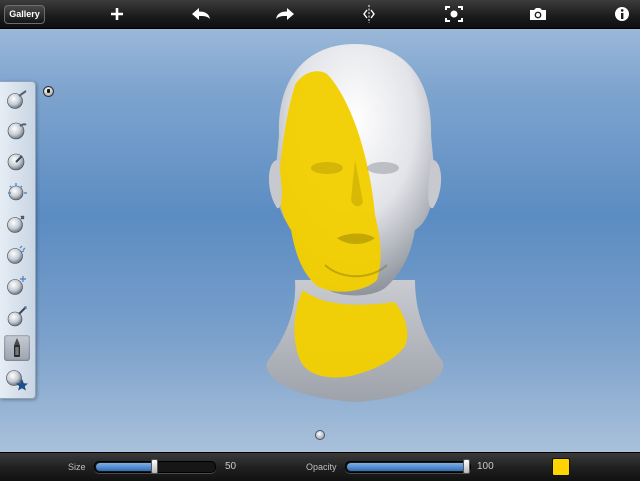 This screenshot has height=481, width=640. What do you see at coordinates (454, 14) in the screenshot?
I see `reset-view-icon` at bounding box center [454, 14].